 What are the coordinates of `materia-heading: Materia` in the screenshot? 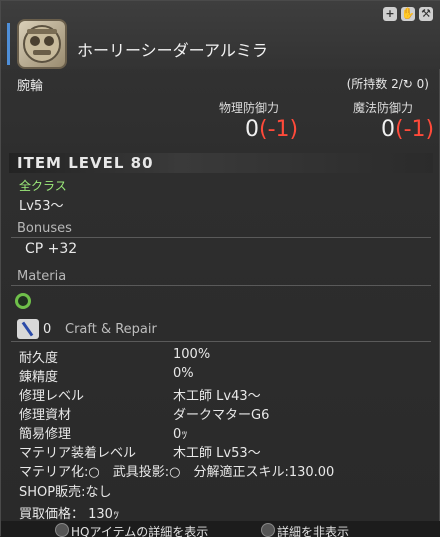 It's located at (42, 276).